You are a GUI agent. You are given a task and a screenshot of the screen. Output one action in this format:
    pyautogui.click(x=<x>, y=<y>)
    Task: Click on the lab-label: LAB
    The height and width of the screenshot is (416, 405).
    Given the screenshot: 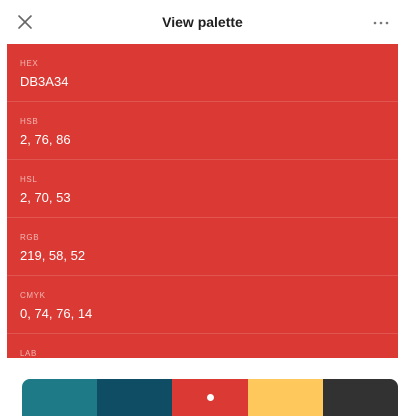 What is the action you would take?
    pyautogui.click(x=28, y=353)
    